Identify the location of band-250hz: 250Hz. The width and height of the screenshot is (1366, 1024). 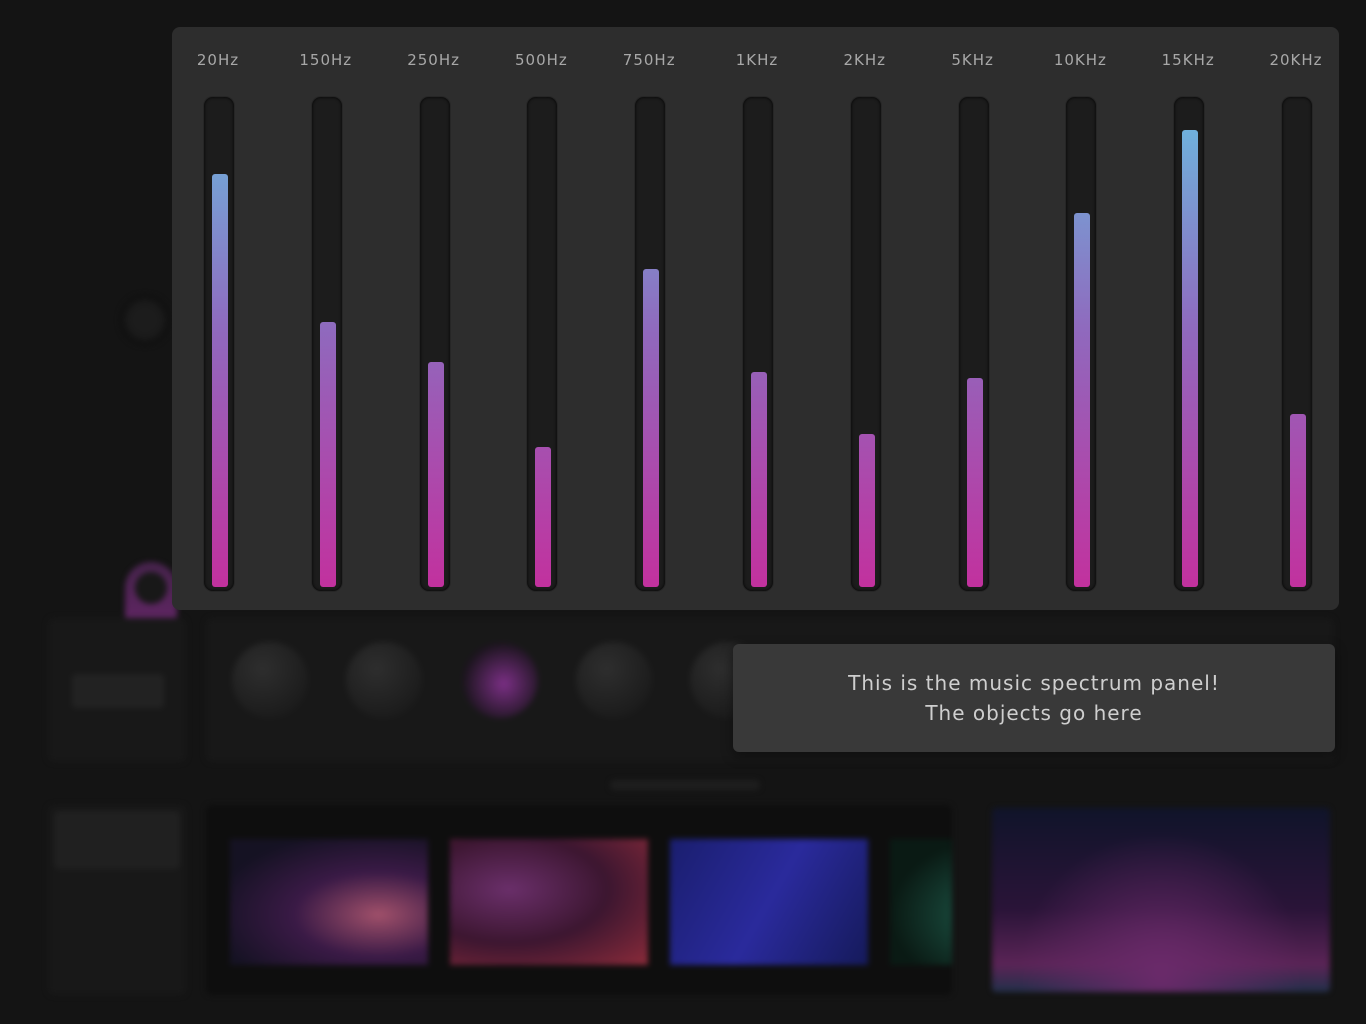
(434, 318).